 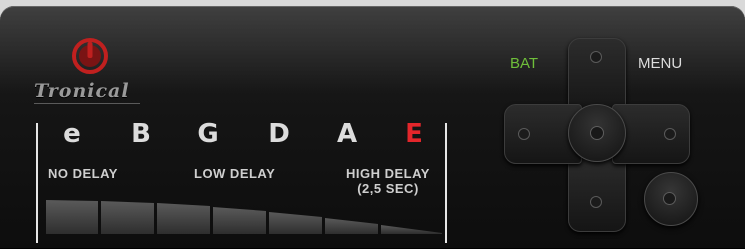 What do you see at coordinates (596, 202) in the screenshot?
I see `dpad-down-dot` at bounding box center [596, 202].